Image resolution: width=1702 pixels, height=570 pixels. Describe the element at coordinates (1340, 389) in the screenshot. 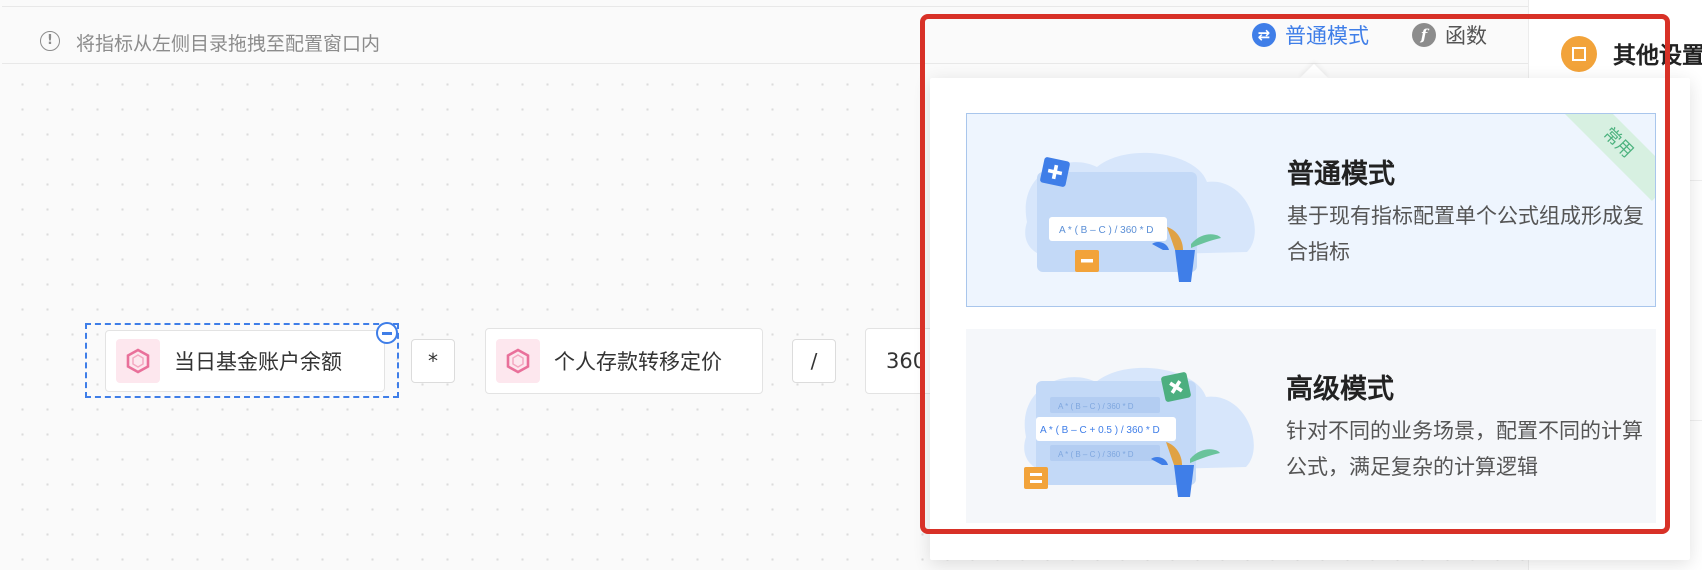

I see `card-title: 高级模式` at that location.